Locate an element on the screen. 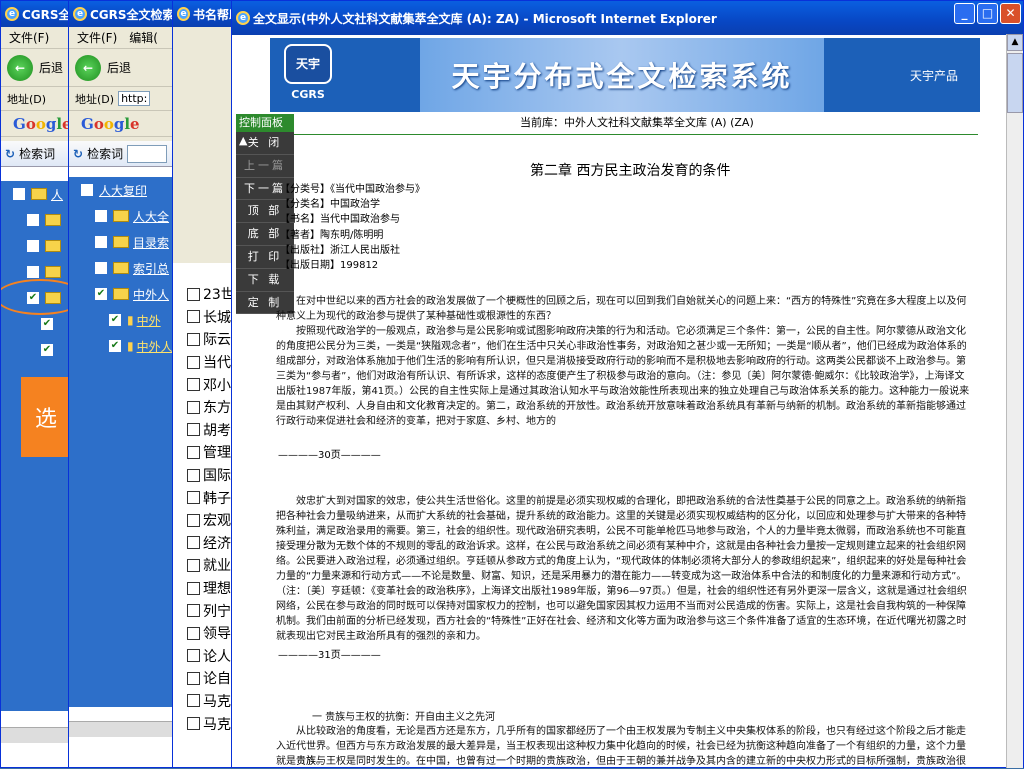  search-bar: ↻ 检索词 is located at coordinates (123, 154).